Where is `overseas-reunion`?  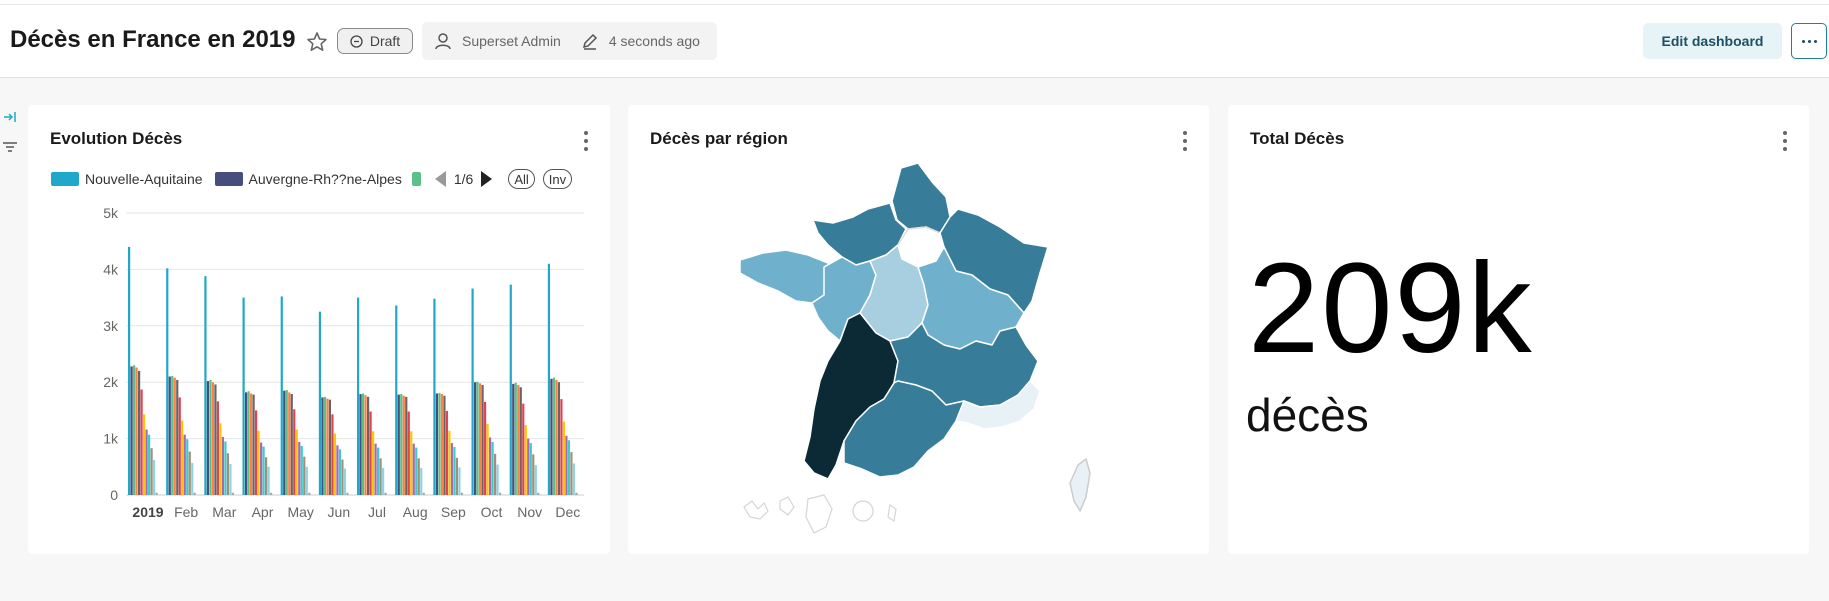
overseas-reunion is located at coordinates (863, 511).